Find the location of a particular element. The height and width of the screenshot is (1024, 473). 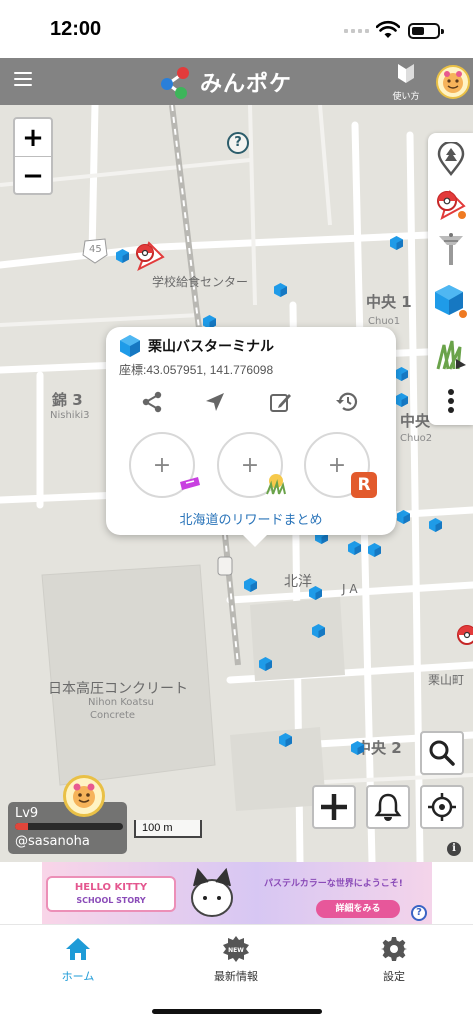

player-avatar-icon is located at coordinates (84, 795).